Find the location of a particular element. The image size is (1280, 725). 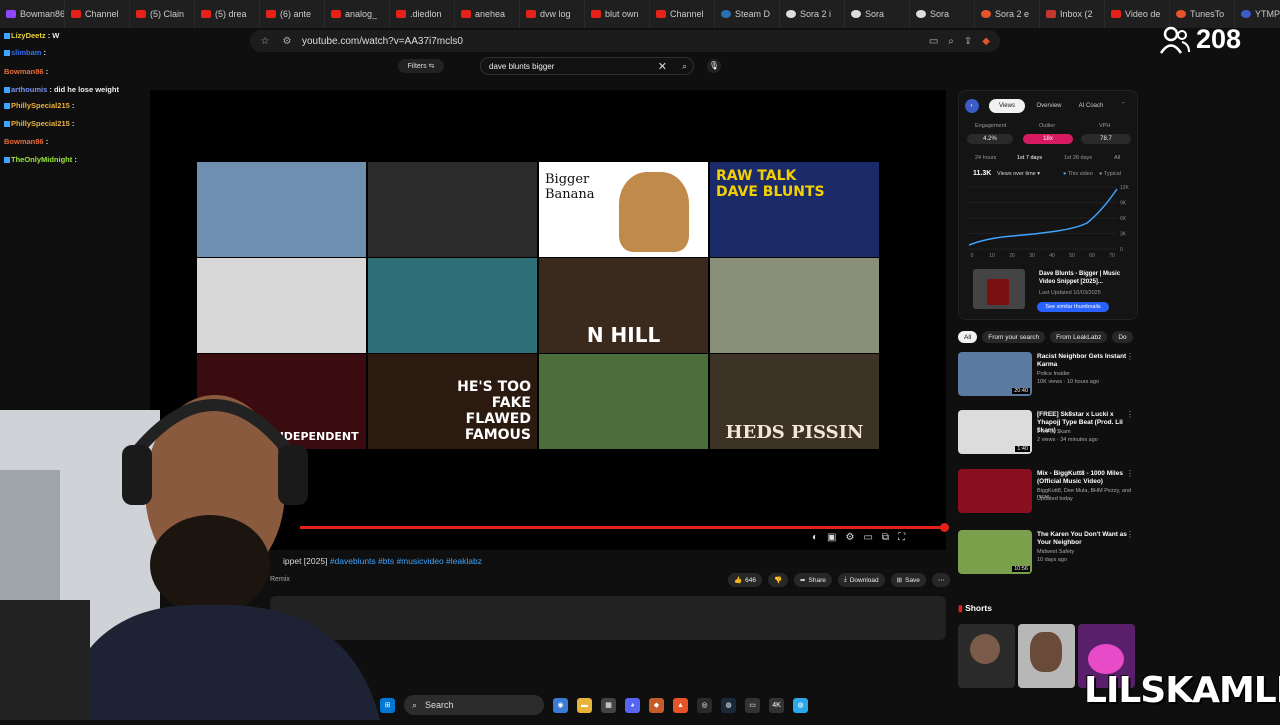

globe-icon: ◍ is located at coordinates (800, 705).